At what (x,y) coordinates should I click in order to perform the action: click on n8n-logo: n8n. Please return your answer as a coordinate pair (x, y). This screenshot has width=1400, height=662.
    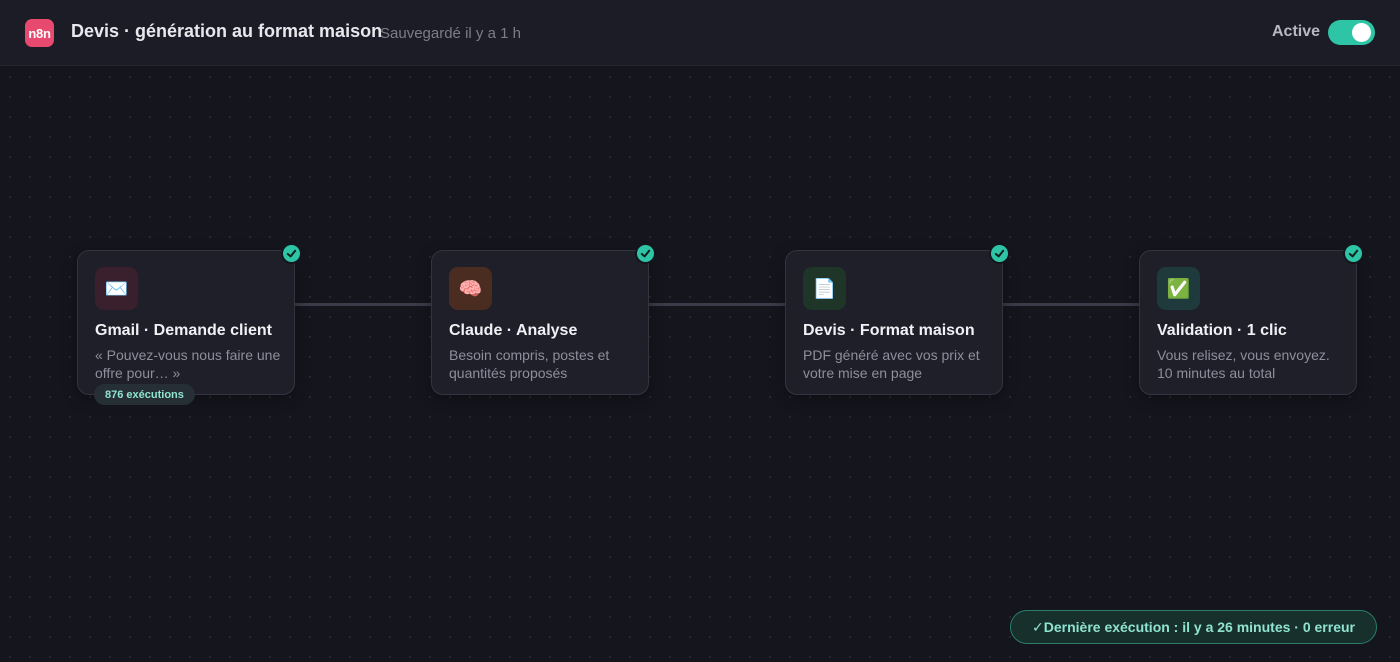
    Looking at the image, I should click on (39, 33).